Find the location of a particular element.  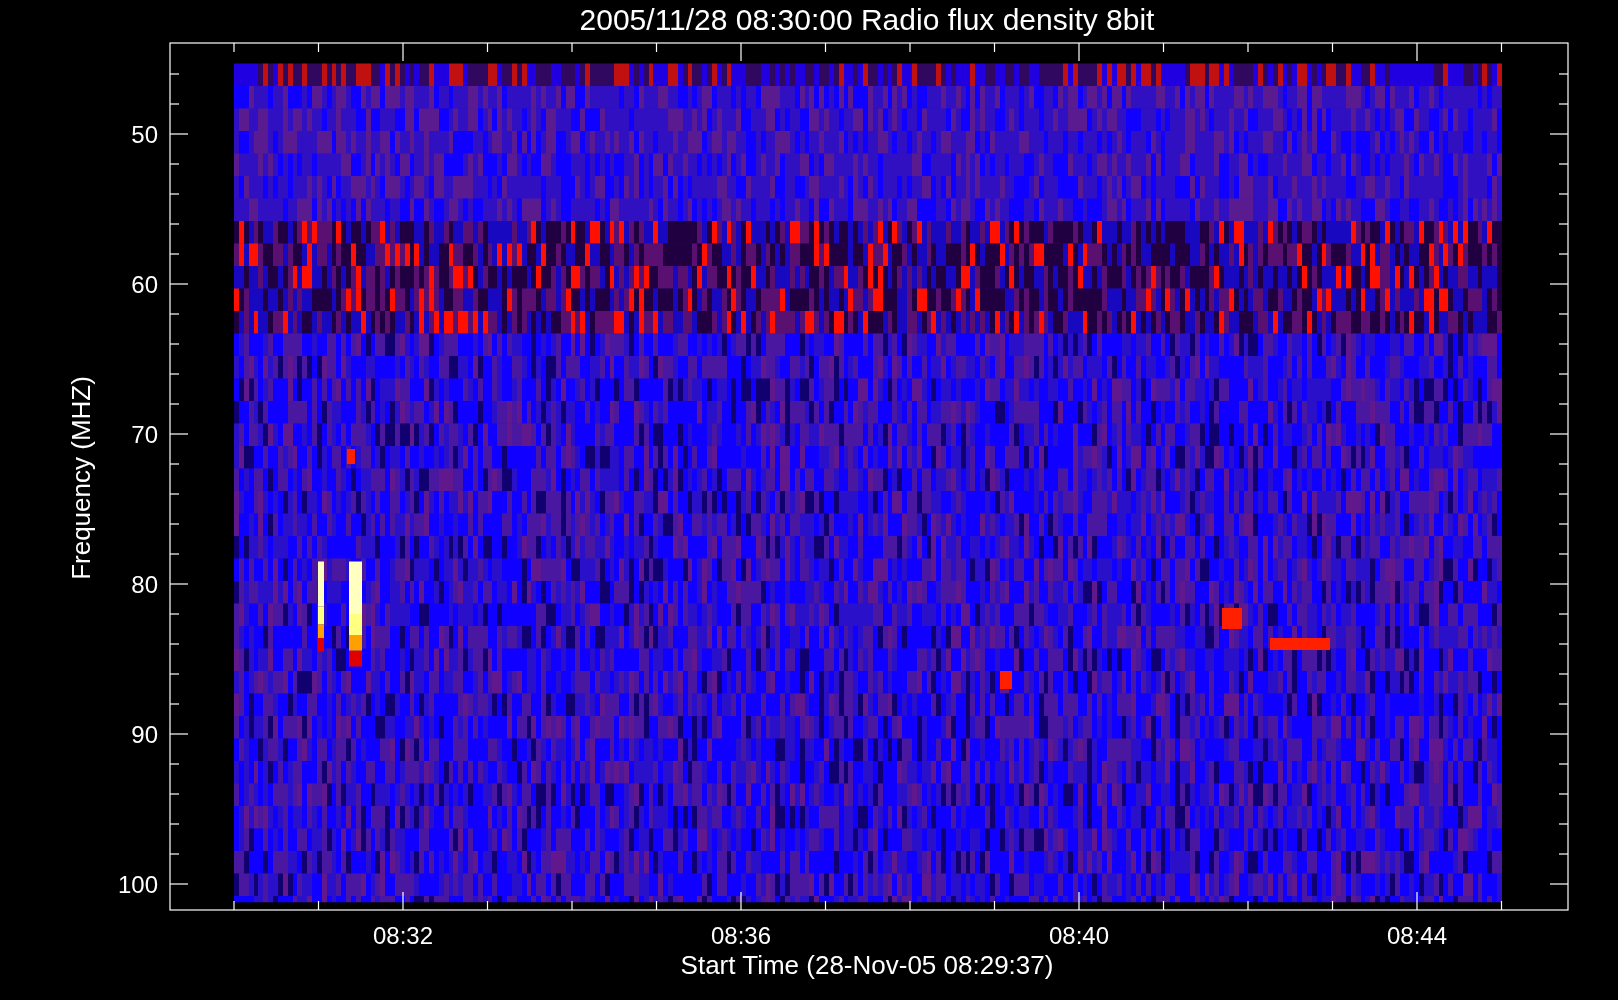

y-tick-label: 70 is located at coordinates (144, 434).